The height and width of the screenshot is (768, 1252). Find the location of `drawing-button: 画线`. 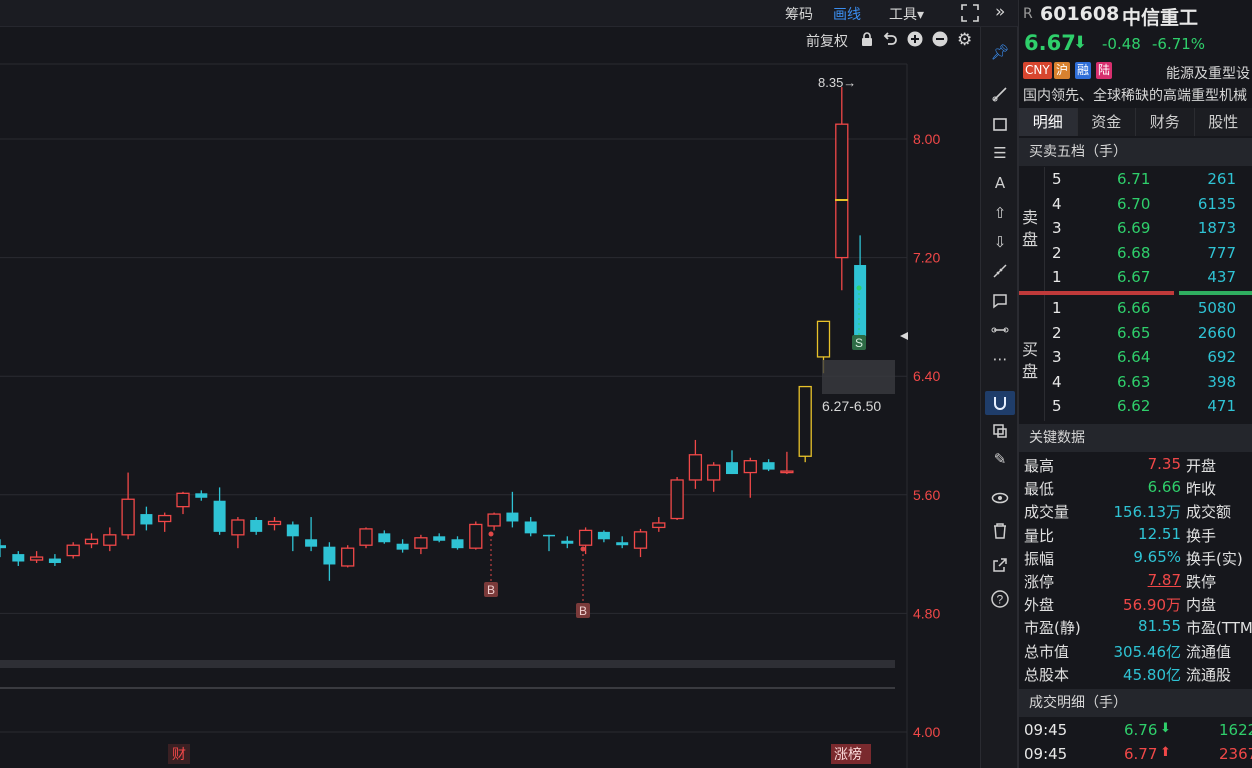

drawing-button: 画线 is located at coordinates (847, 14).